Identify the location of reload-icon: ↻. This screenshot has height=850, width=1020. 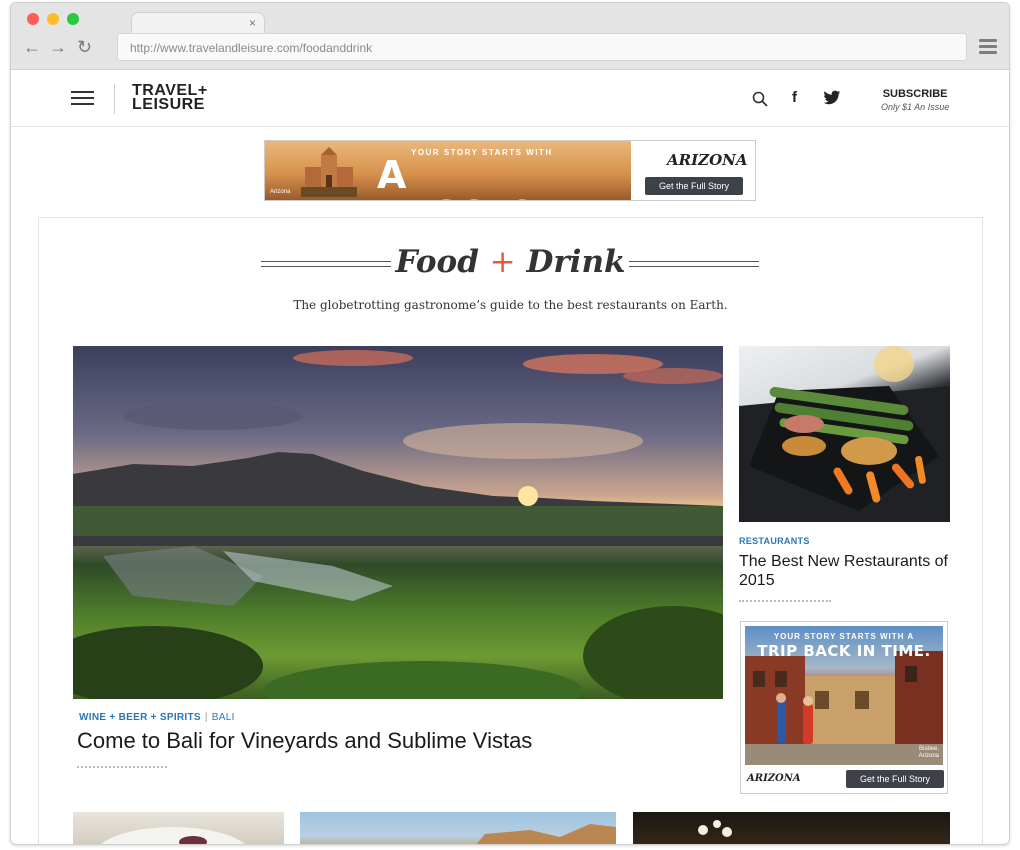
(84, 47).